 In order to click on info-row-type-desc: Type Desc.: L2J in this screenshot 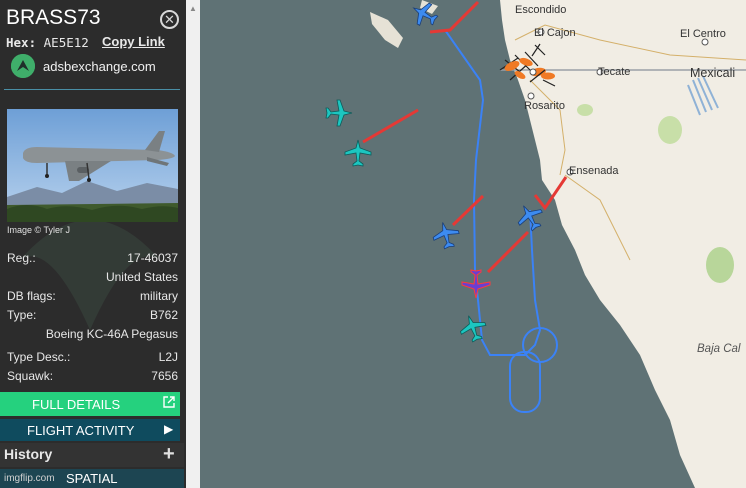, I will do `click(92, 359)`.